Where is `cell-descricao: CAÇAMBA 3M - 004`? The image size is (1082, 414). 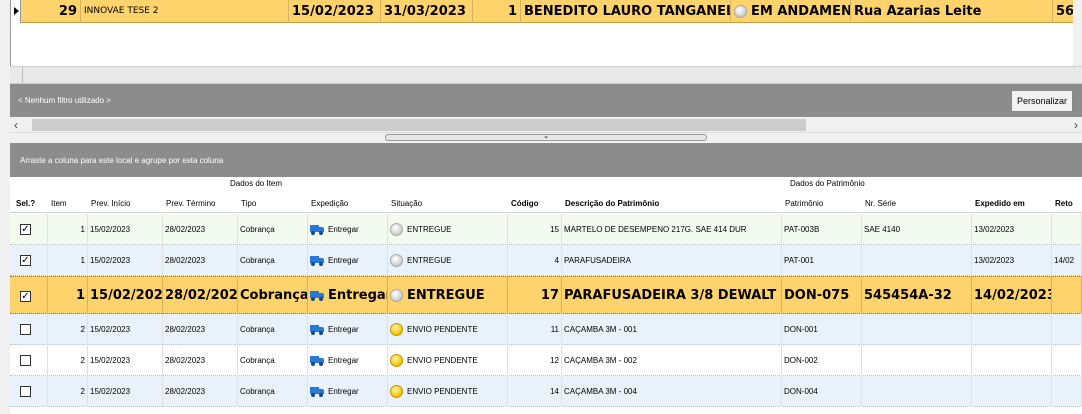 cell-descricao: CAÇAMBA 3M - 004 is located at coordinates (672, 391).